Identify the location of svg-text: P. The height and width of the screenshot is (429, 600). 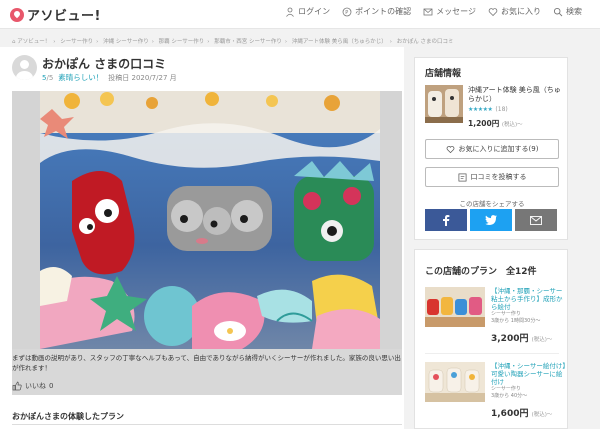
(346, 13).